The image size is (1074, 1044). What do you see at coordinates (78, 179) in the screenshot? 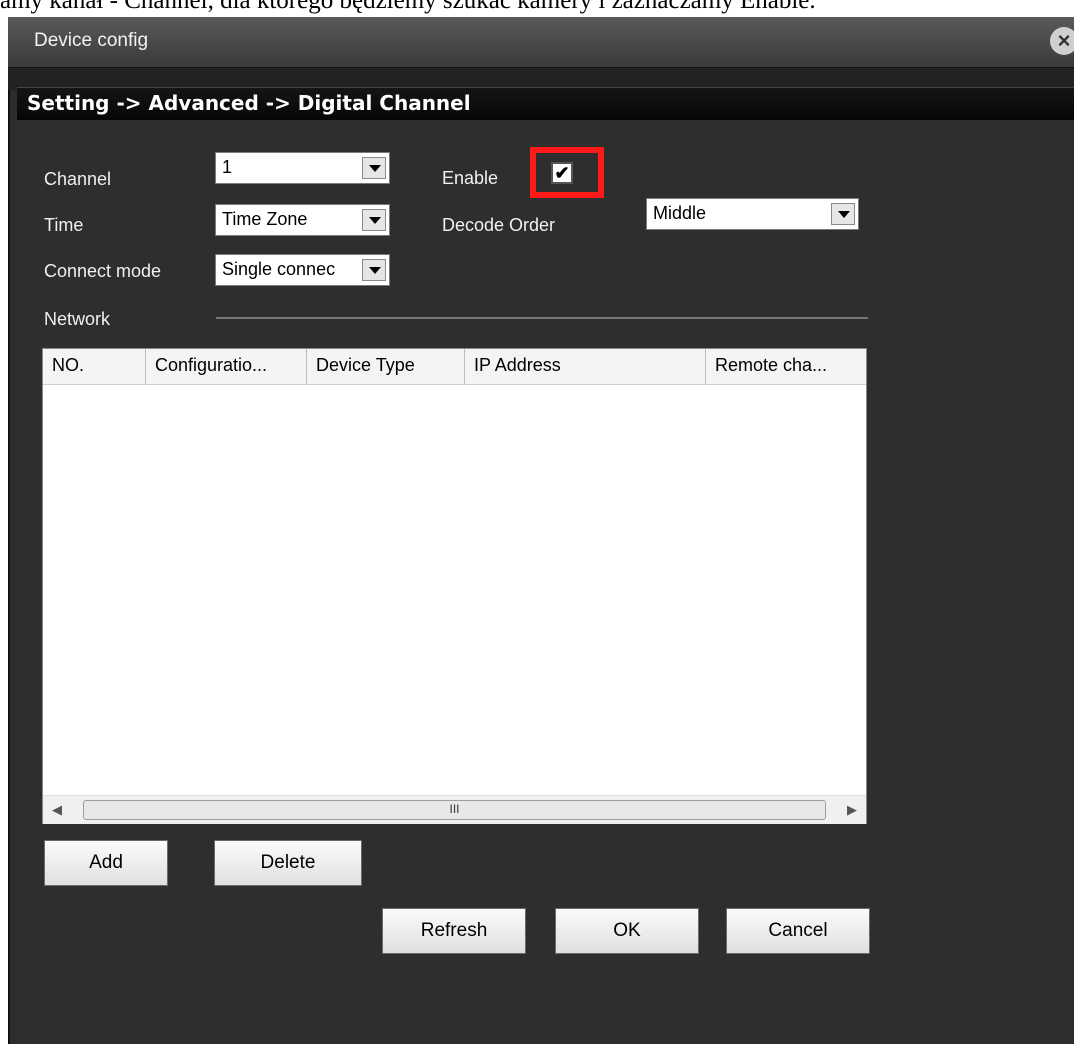
I see `channel-label: Channel` at bounding box center [78, 179].